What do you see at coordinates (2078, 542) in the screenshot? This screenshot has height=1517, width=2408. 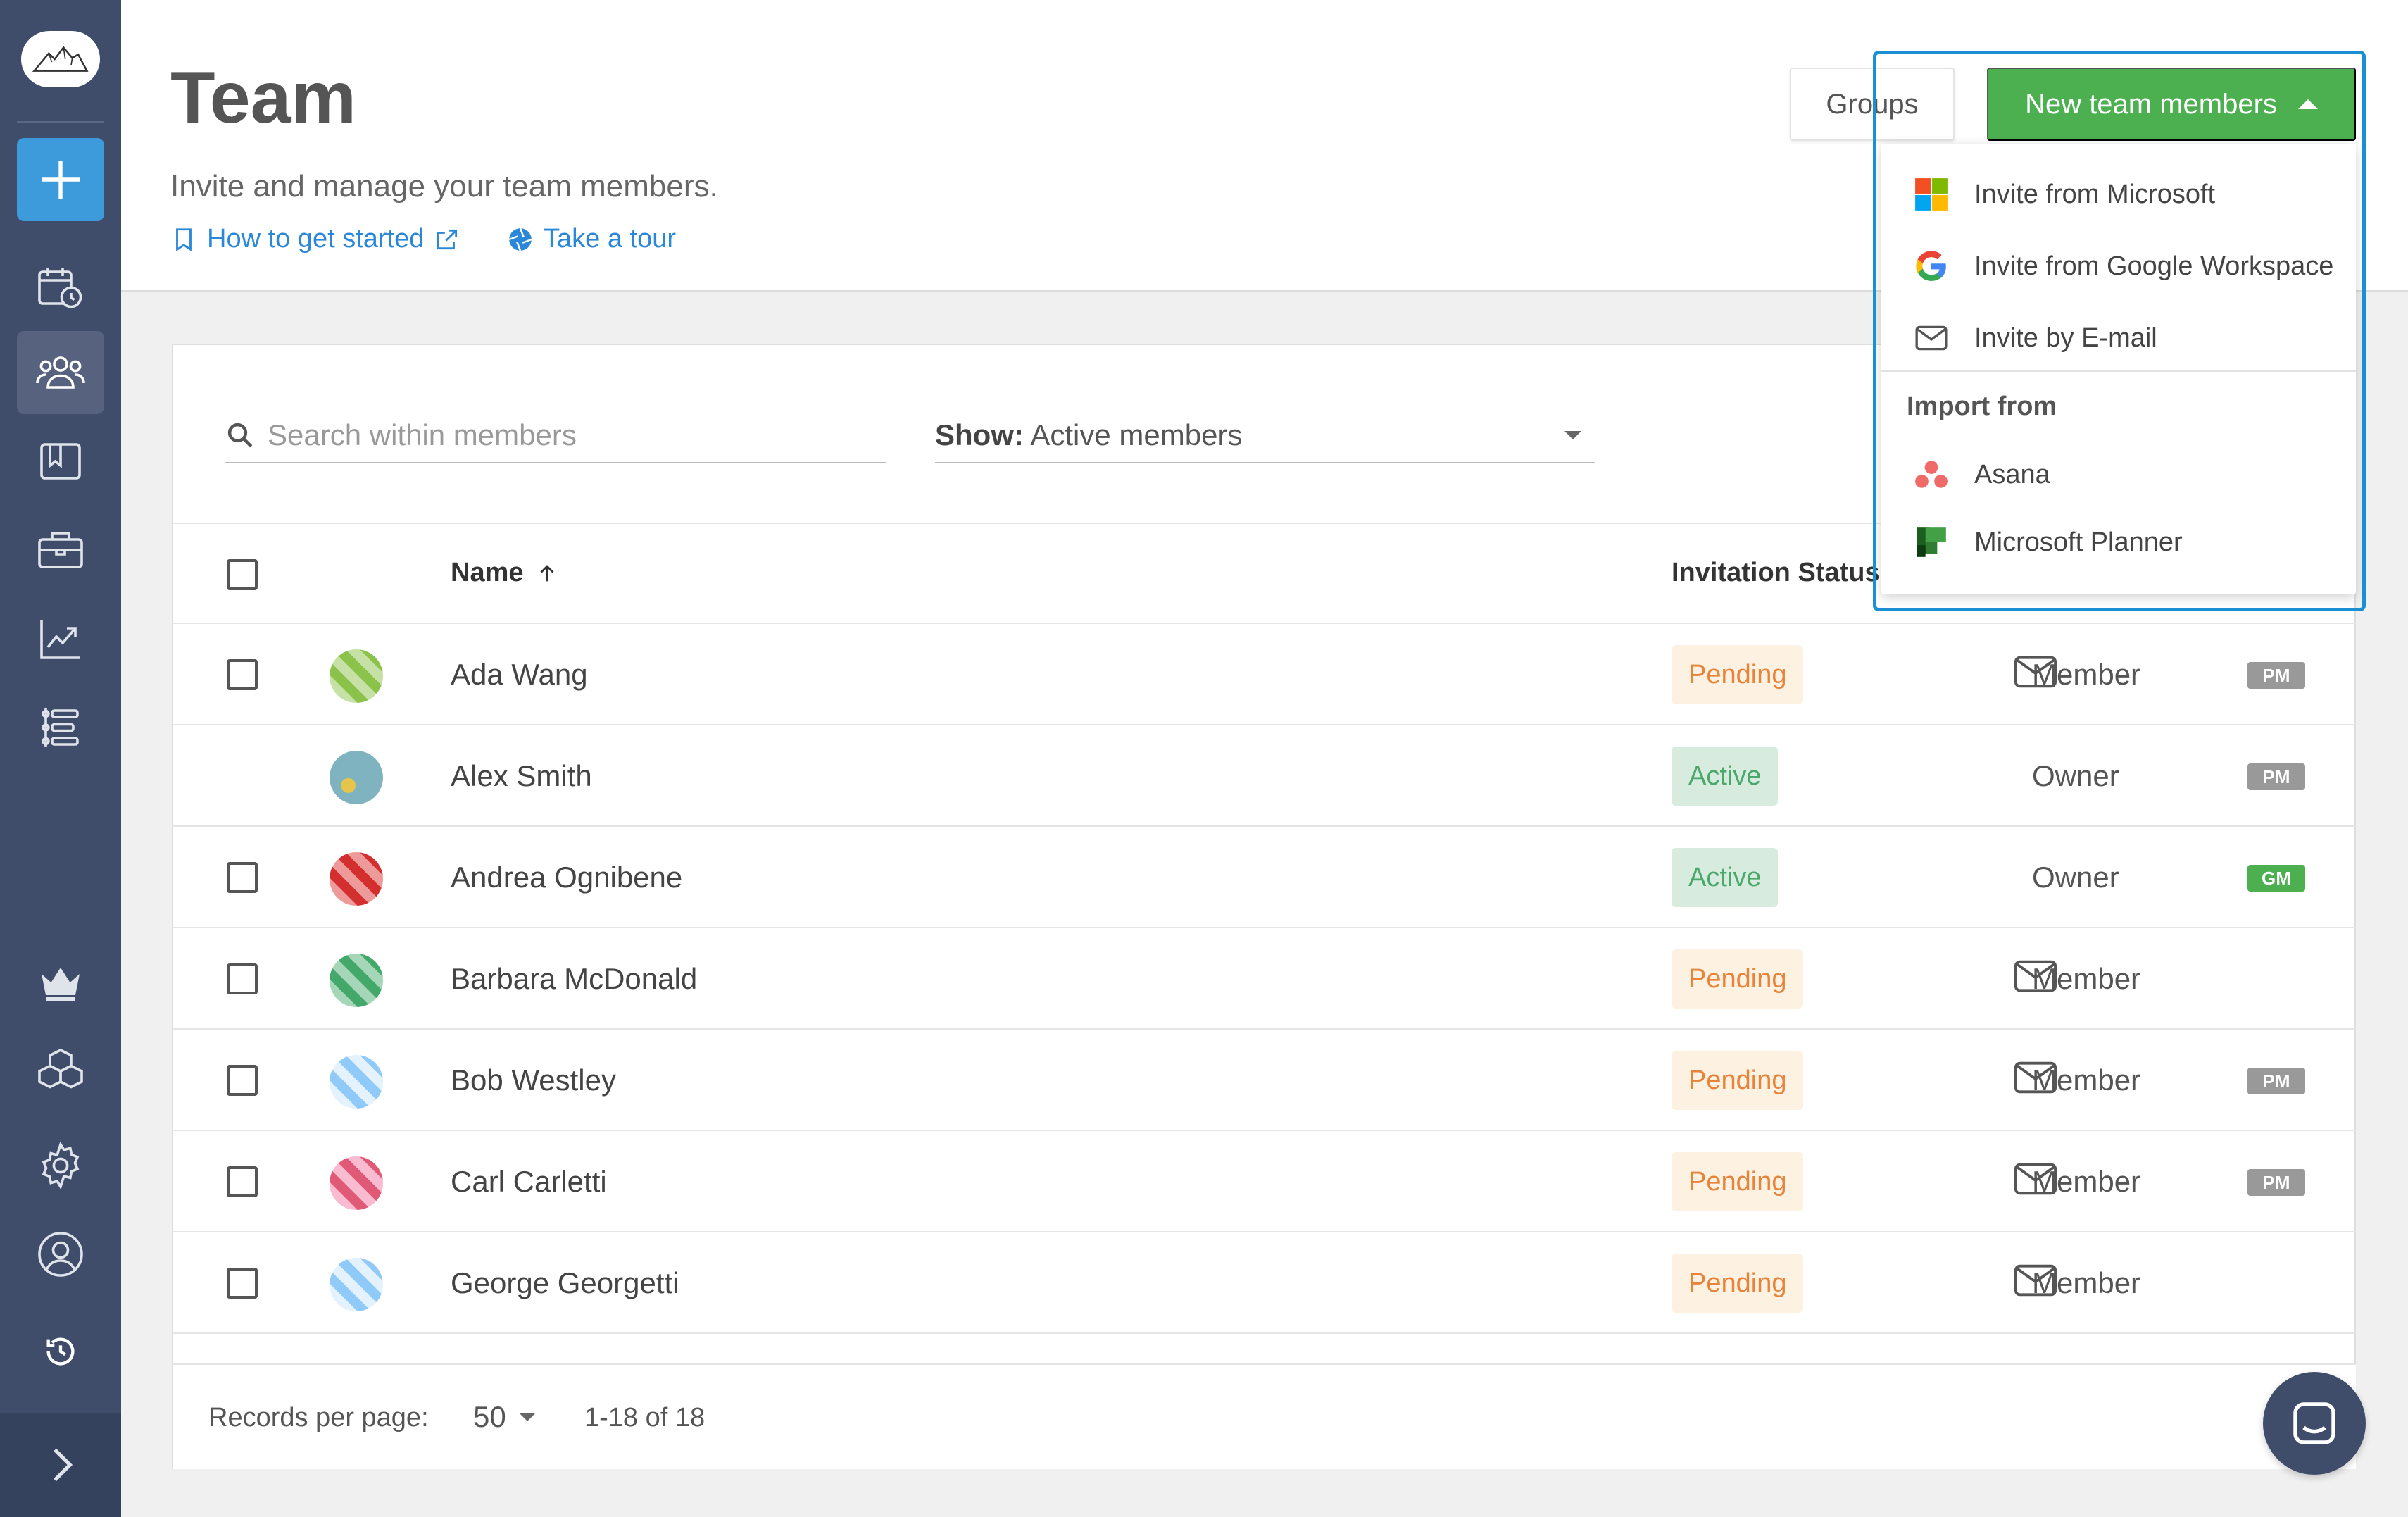 I see `import-planner-label: Microsoft Planner` at bounding box center [2078, 542].